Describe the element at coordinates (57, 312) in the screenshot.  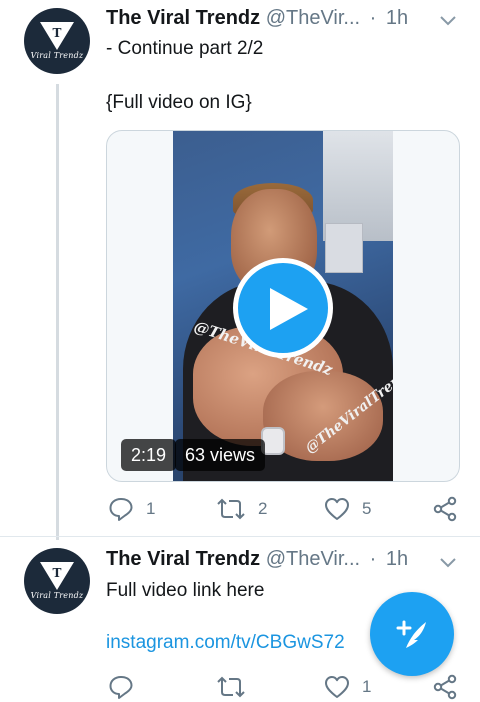
I see `thread-connector-line` at that location.